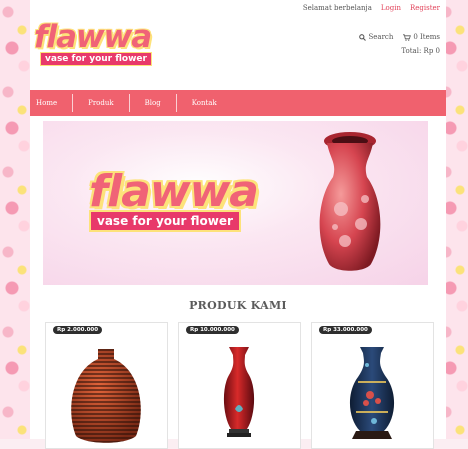  What do you see at coordinates (381, 37) in the screenshot?
I see `search-label: Search` at bounding box center [381, 37].